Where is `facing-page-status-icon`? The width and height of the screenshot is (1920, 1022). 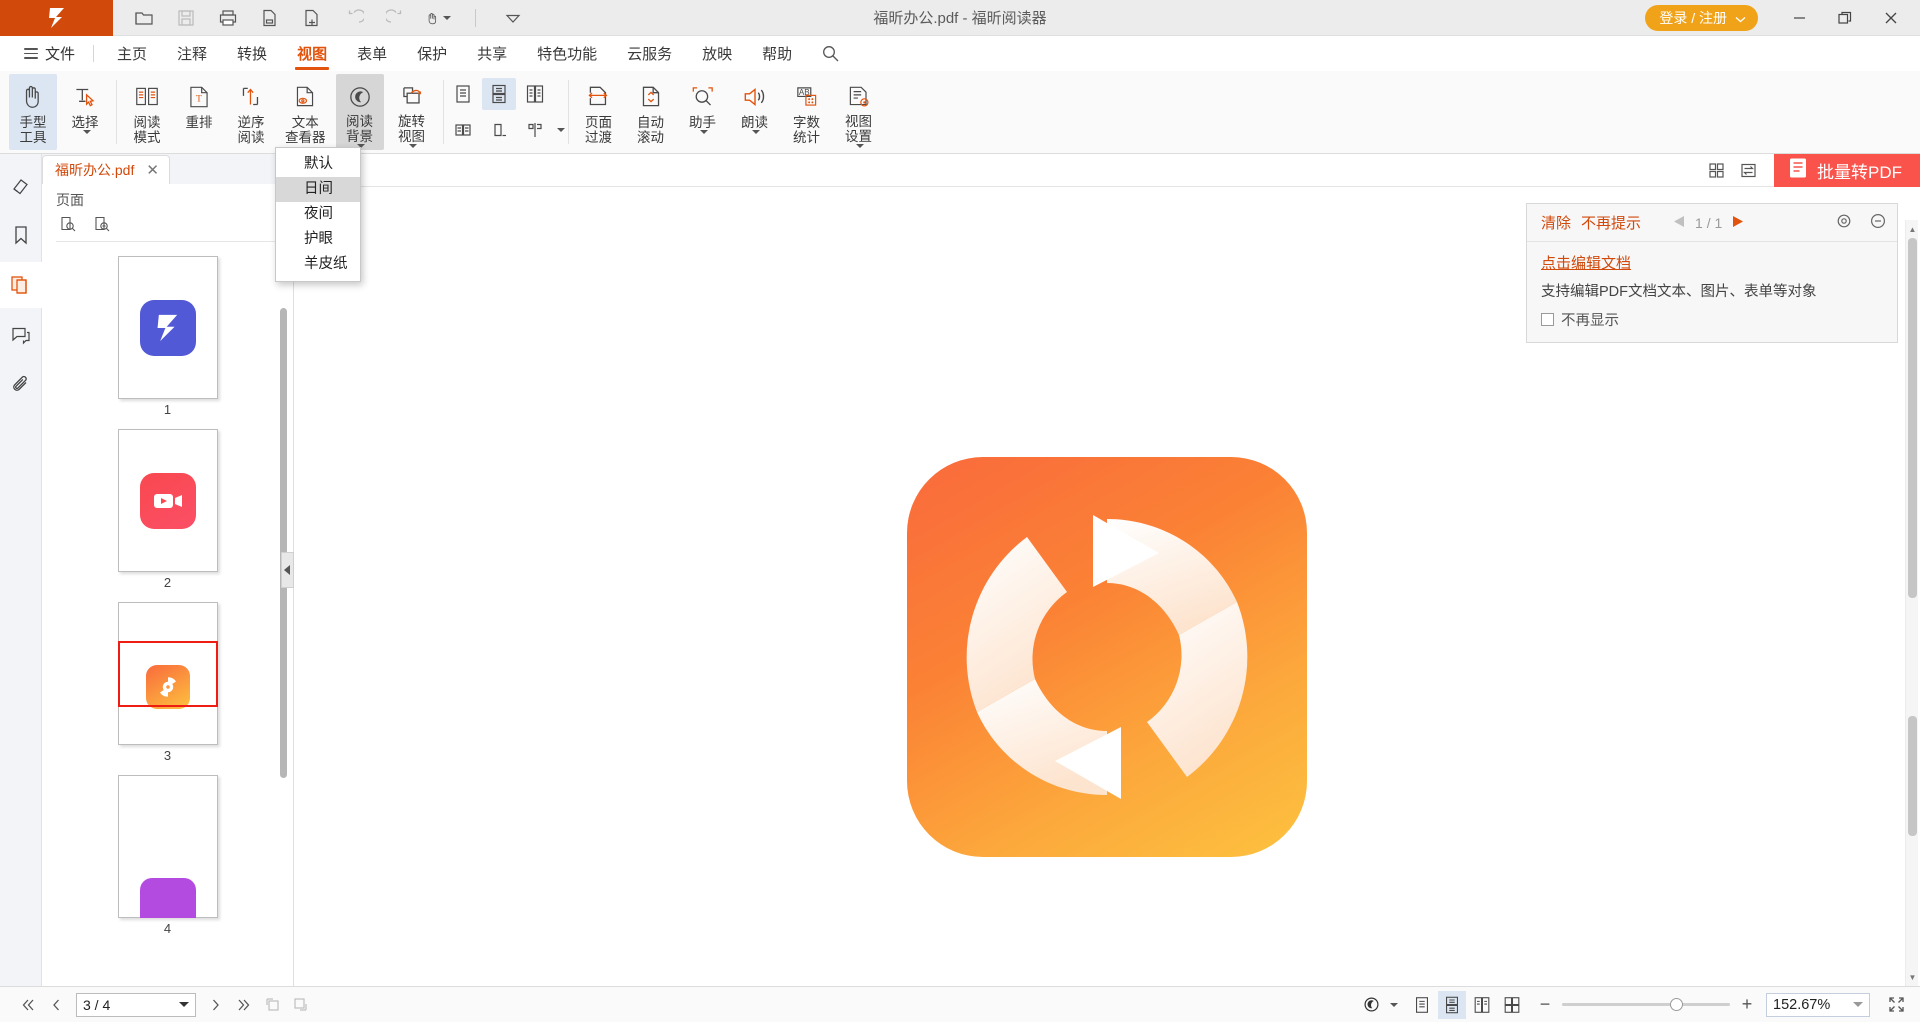
facing-page-status-icon is located at coordinates (1482, 1005).